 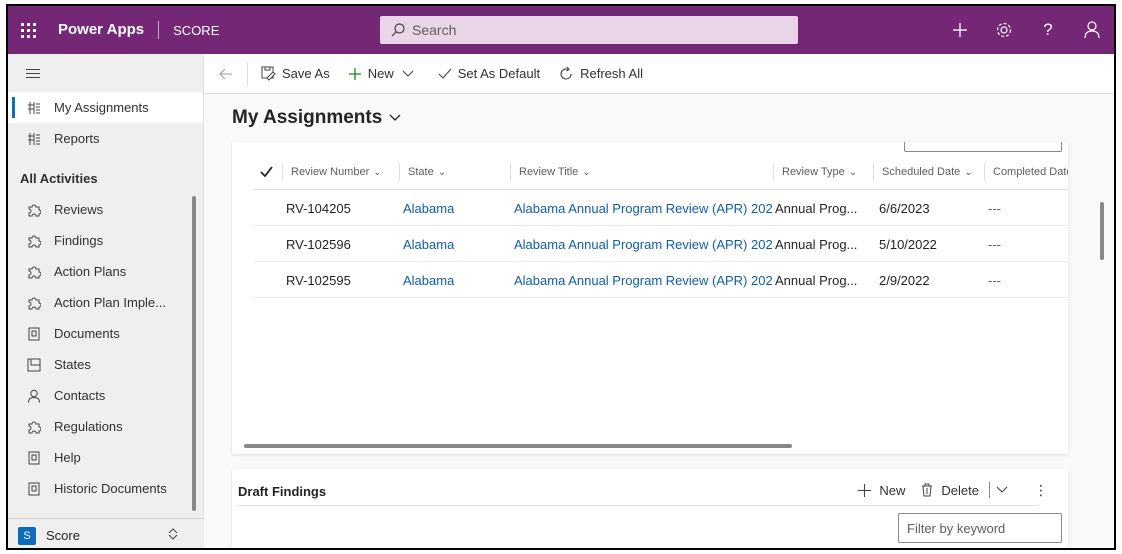 What do you see at coordinates (105, 457) in the screenshot?
I see `sidebar-item-help: Help` at bounding box center [105, 457].